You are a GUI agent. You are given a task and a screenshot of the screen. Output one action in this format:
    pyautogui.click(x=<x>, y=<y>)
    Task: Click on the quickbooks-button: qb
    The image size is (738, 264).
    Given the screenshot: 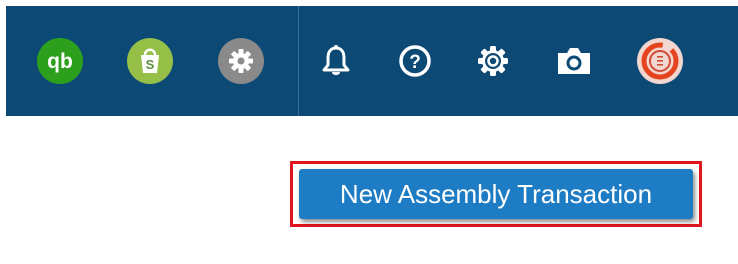 What is the action you would take?
    pyautogui.click(x=60, y=61)
    